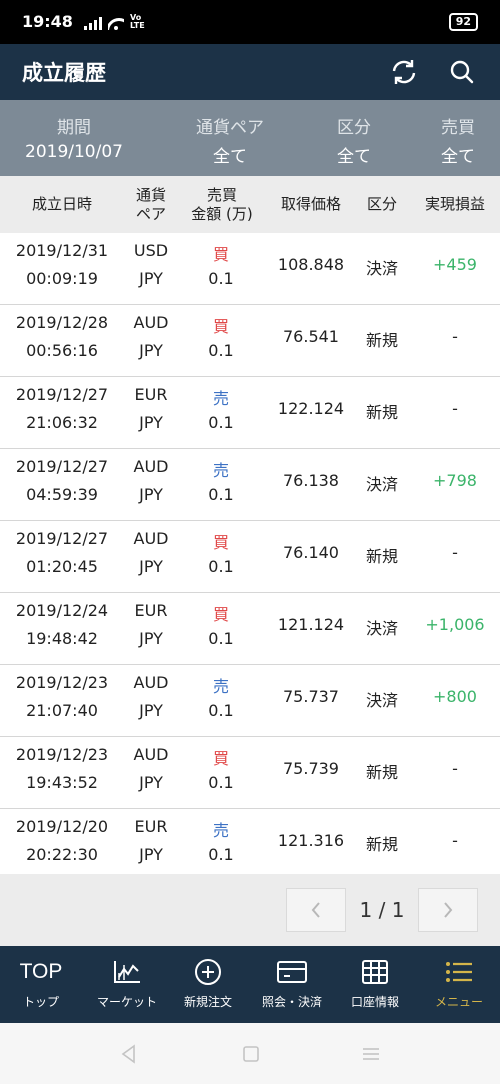 Image resolution: width=500 pixels, height=1084 pixels. What do you see at coordinates (459, 972) in the screenshot?
I see `menu-icon` at bounding box center [459, 972].